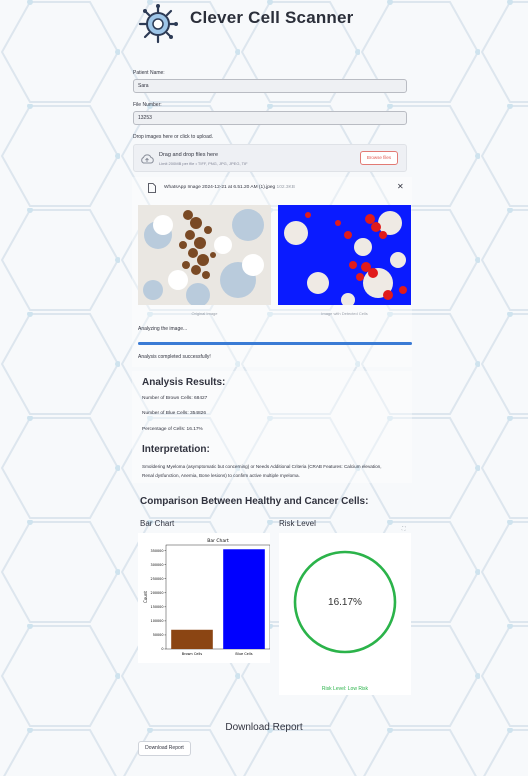  Describe the element at coordinates (272, 17) in the screenshot. I see `app-title: Clever Cell Scanner` at that location.